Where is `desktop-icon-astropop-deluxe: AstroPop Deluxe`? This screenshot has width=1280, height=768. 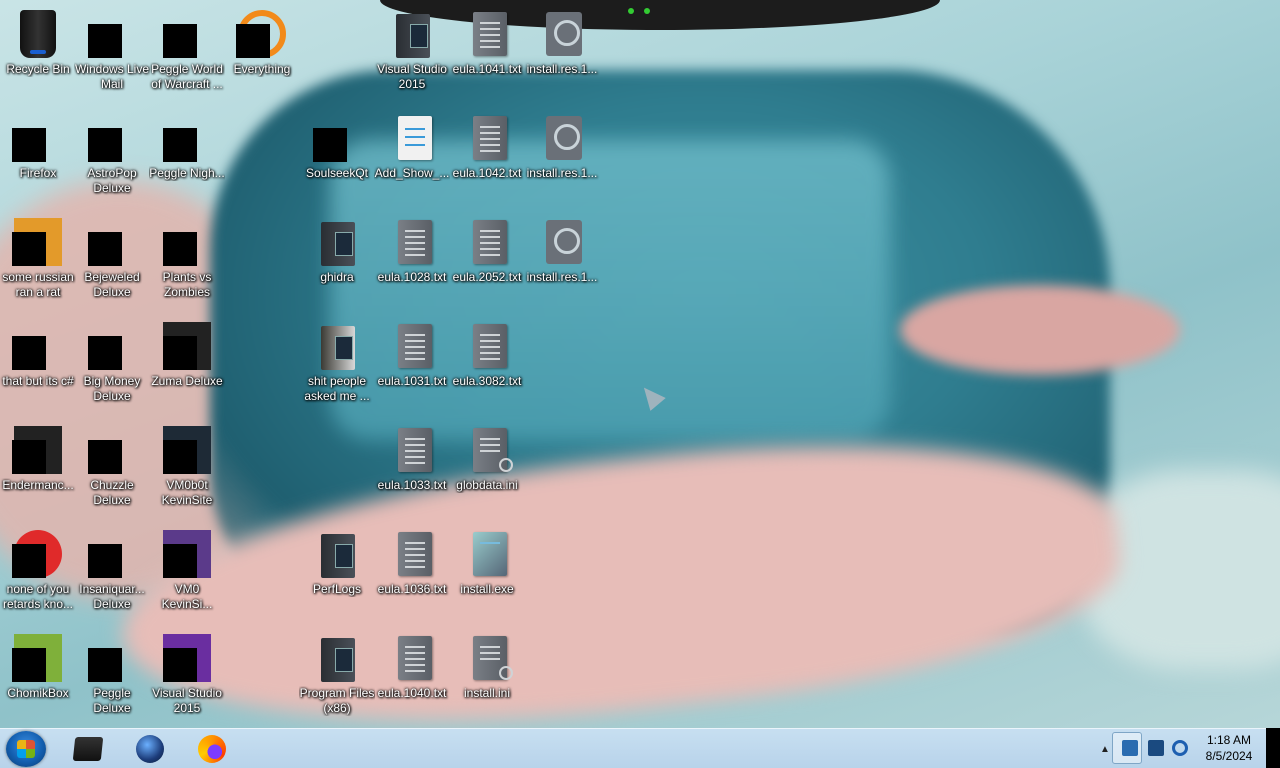
desktop-icon-astropop-deluxe: AstroPop Deluxe is located at coordinates (112, 158).